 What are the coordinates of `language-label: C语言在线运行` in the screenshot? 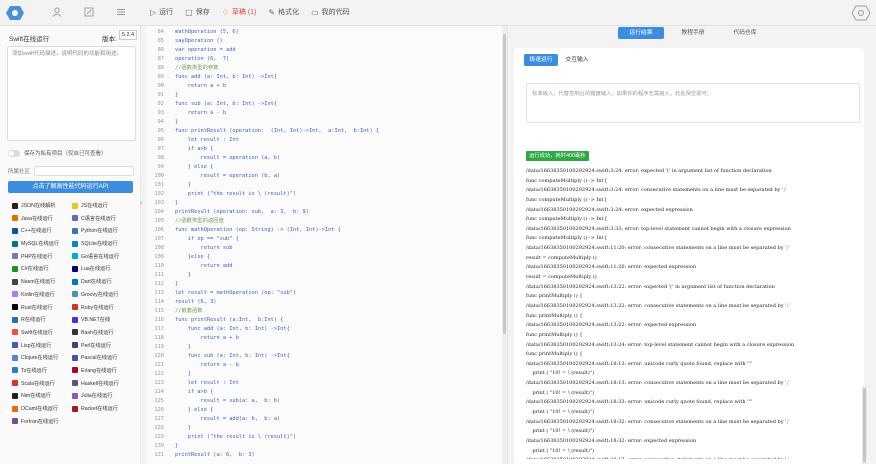 It's located at (98, 218).